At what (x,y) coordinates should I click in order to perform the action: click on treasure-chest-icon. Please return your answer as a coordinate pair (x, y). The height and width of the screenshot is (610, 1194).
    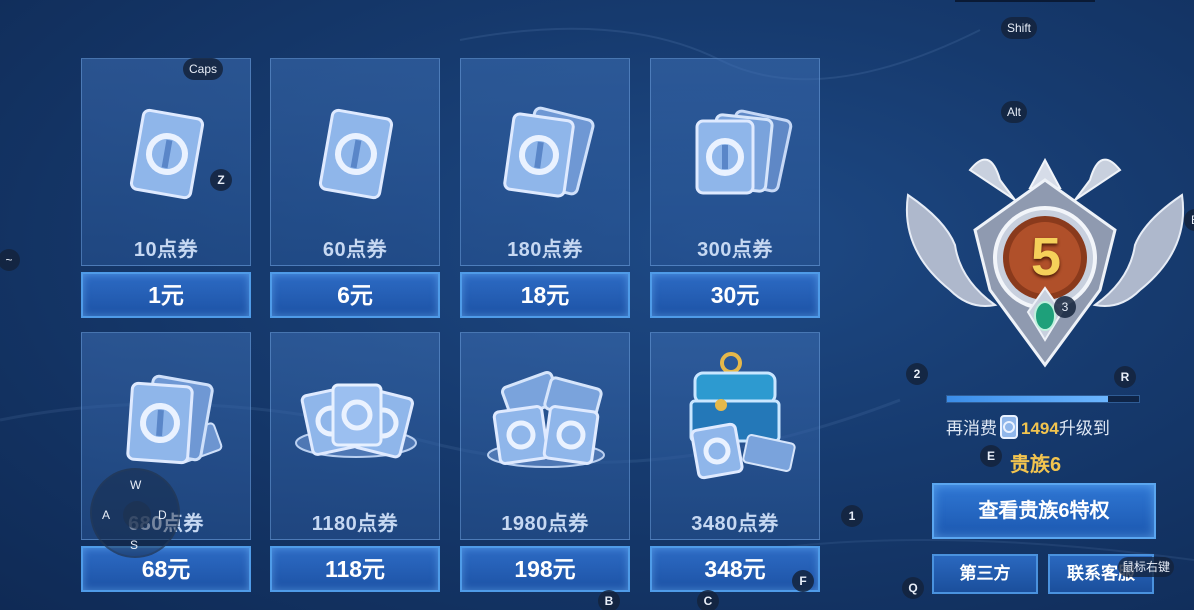
    Looking at the image, I should click on (742, 416).